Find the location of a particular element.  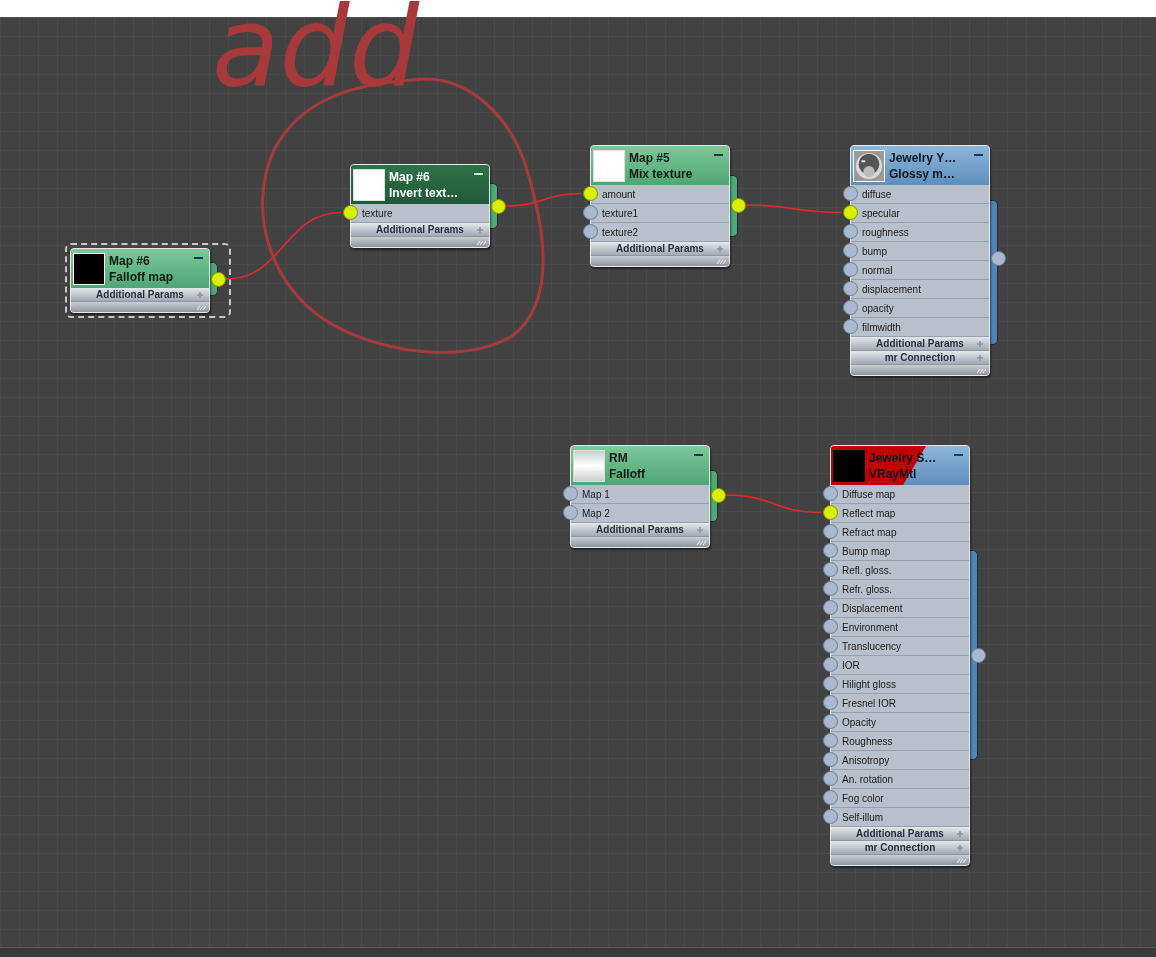

node-subtitle: Falloff map is located at coordinates (141, 276).